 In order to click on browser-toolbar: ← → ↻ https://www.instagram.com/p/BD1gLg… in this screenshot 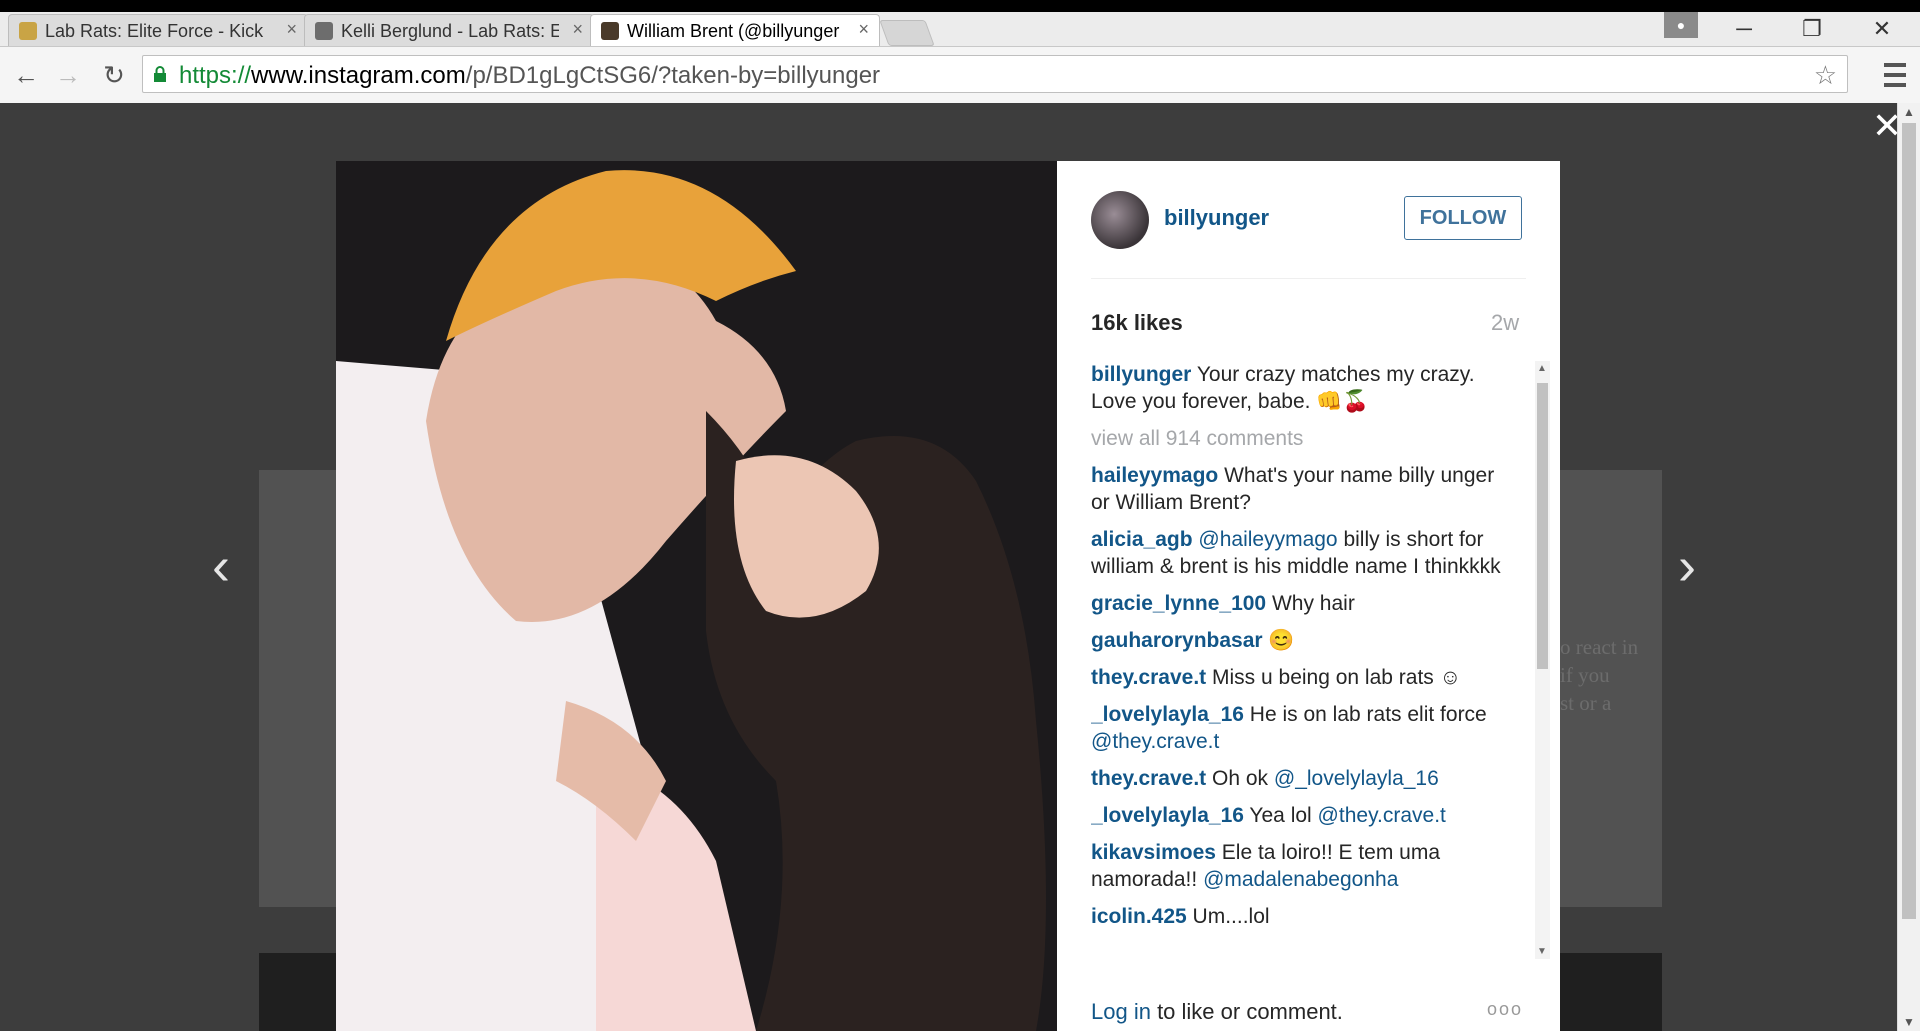, I will do `click(960, 75)`.